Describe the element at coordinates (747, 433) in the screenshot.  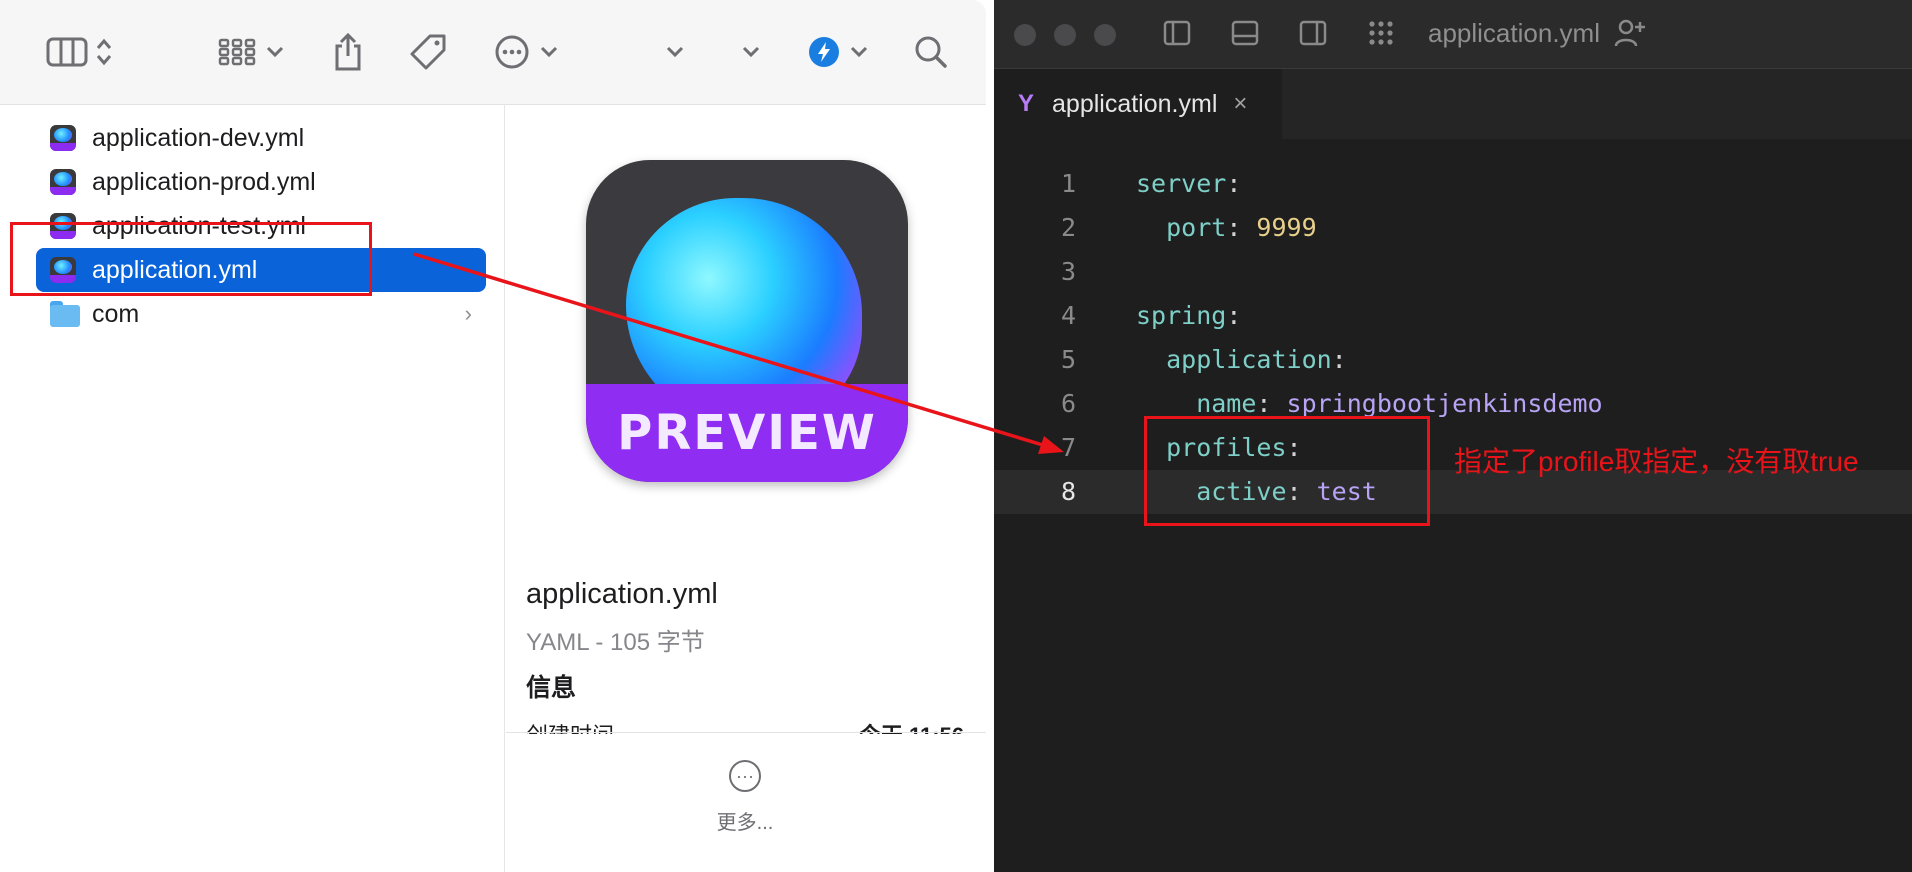
I see `preview-icon-label: PREVIEW` at that location.